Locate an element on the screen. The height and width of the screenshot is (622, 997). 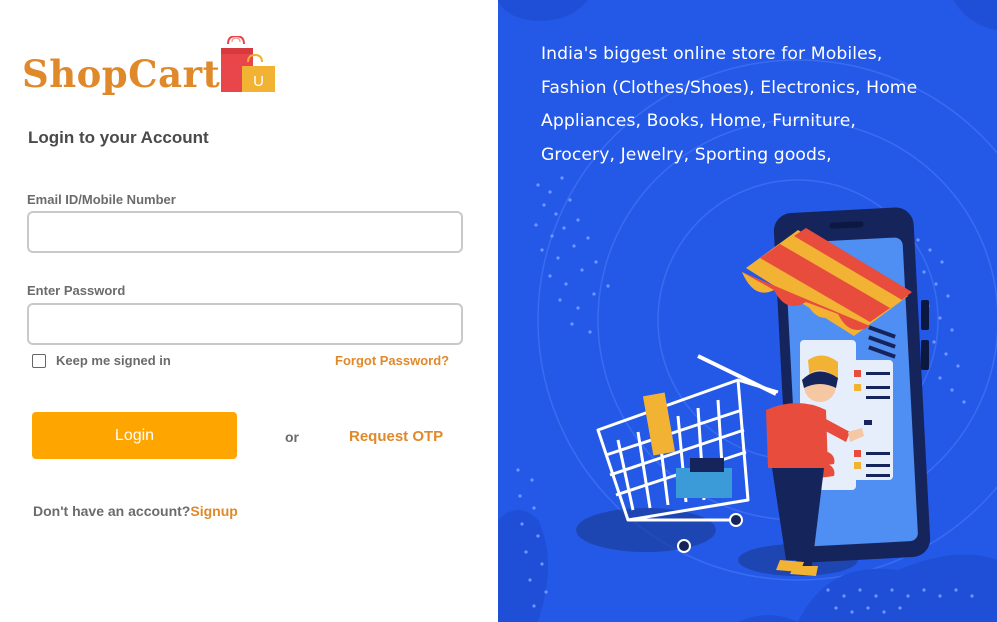
keep-signed-in-checkbox is located at coordinates (39, 360).